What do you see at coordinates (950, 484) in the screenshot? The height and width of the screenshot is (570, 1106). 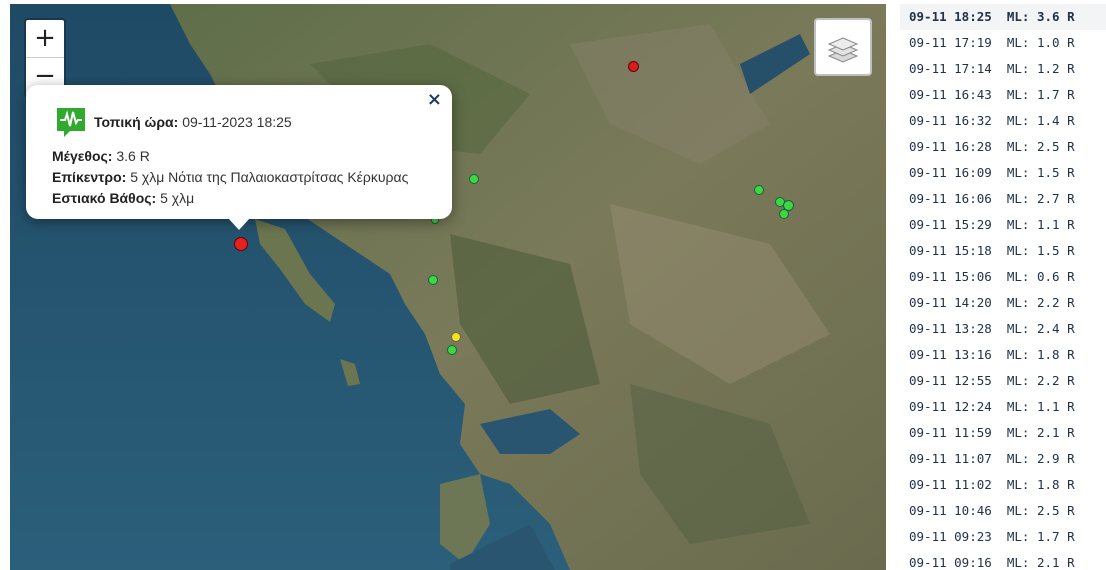 I see `list-item-time: 09-11 11:02` at bounding box center [950, 484].